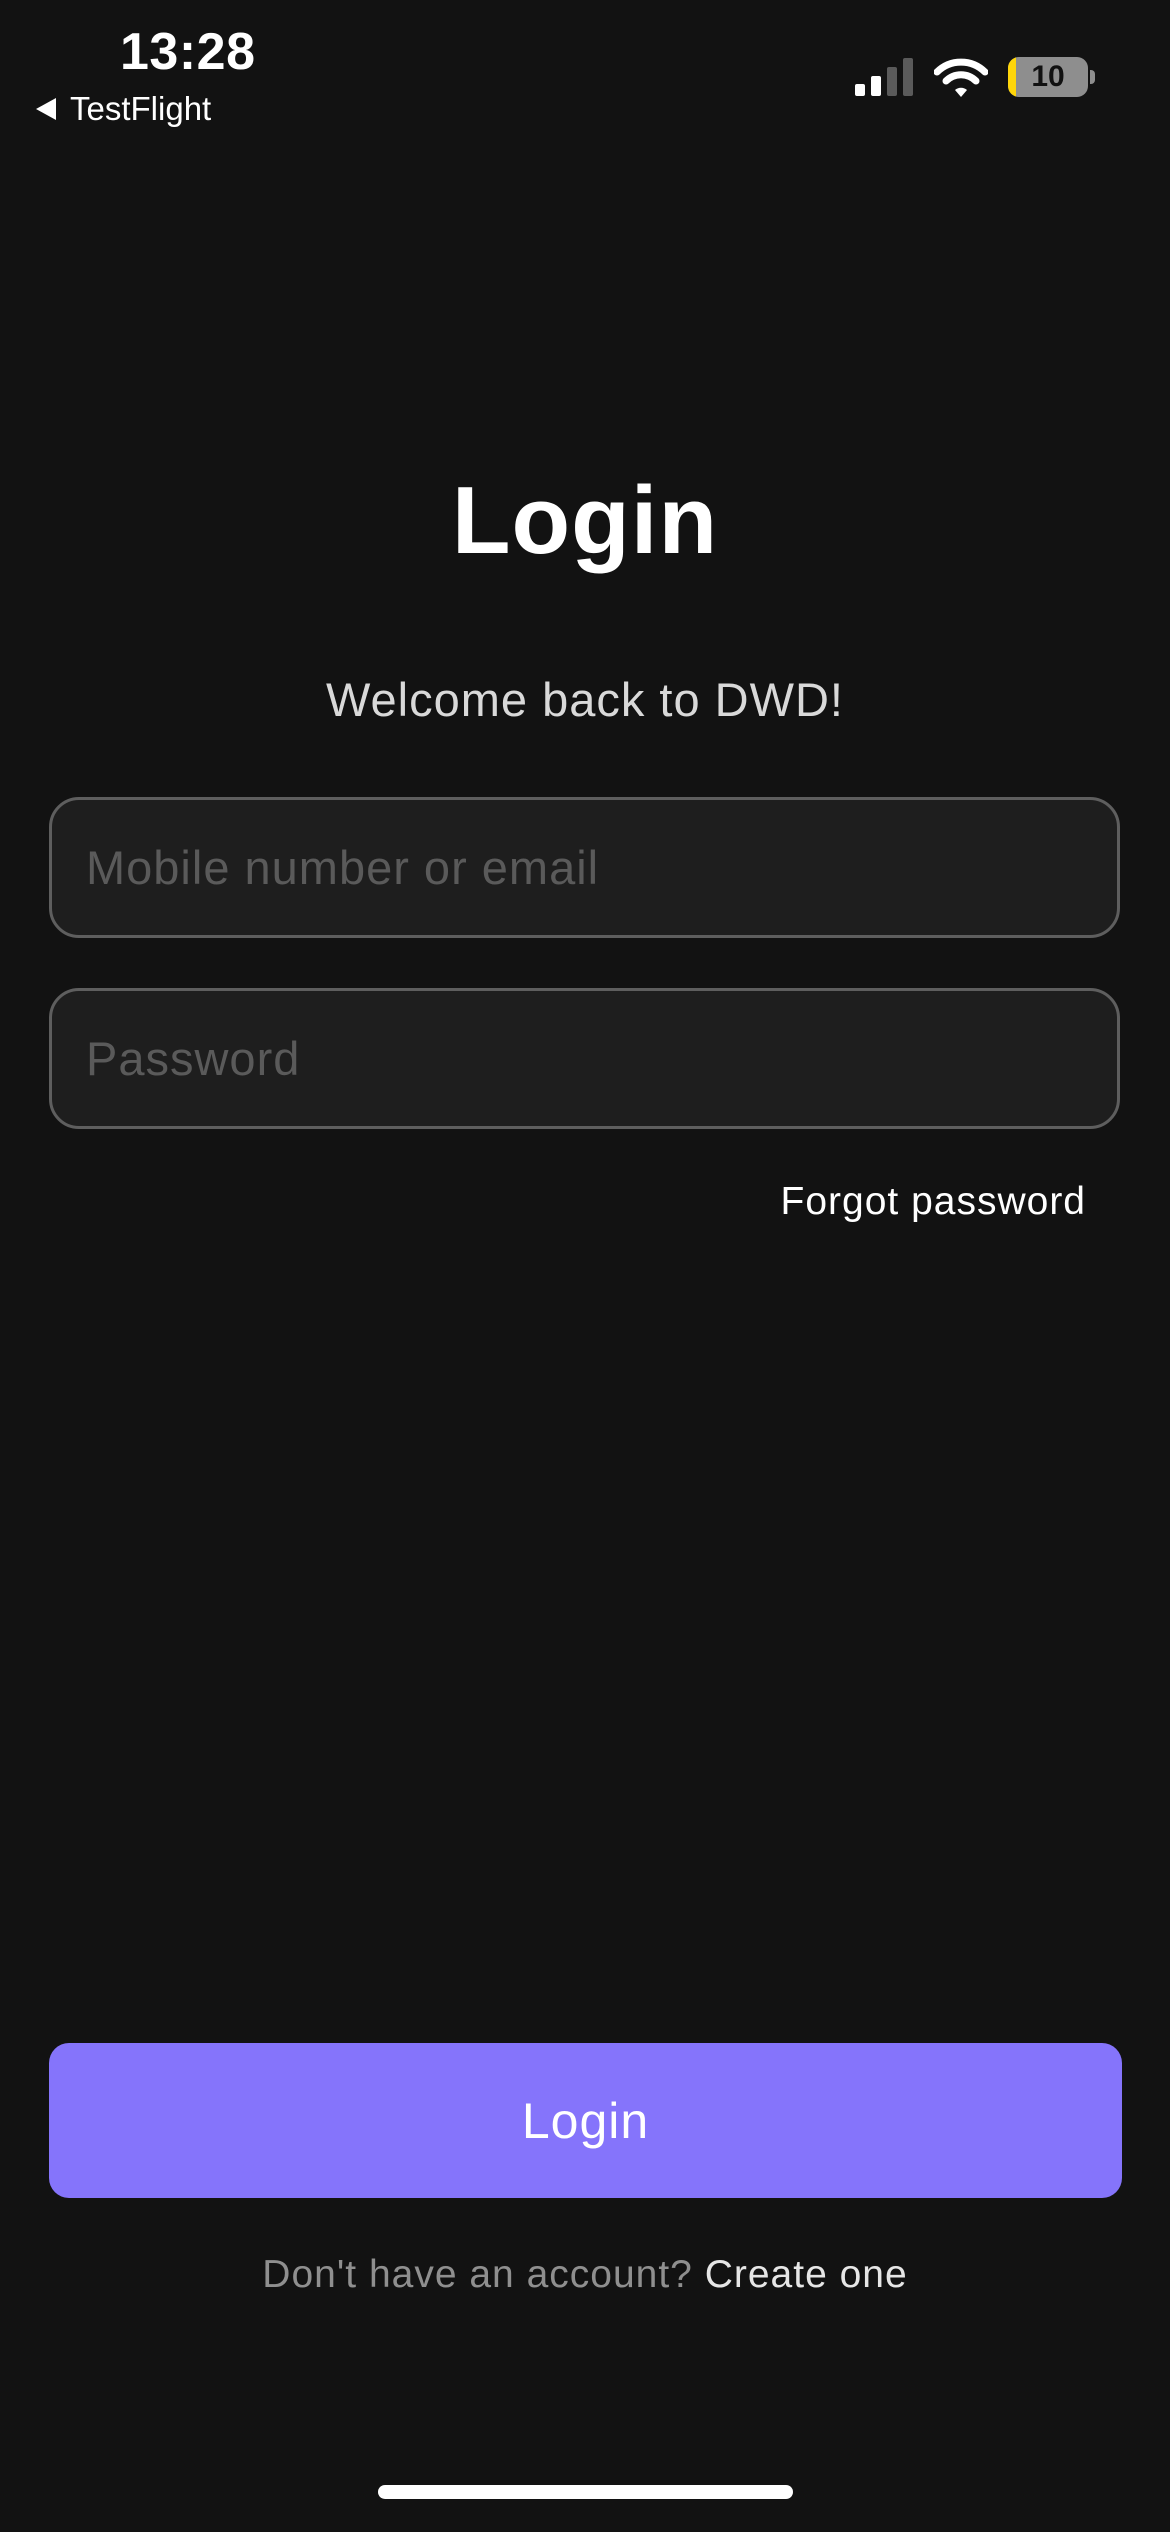  I want to click on create-account-link: Create one, so click(806, 2274).